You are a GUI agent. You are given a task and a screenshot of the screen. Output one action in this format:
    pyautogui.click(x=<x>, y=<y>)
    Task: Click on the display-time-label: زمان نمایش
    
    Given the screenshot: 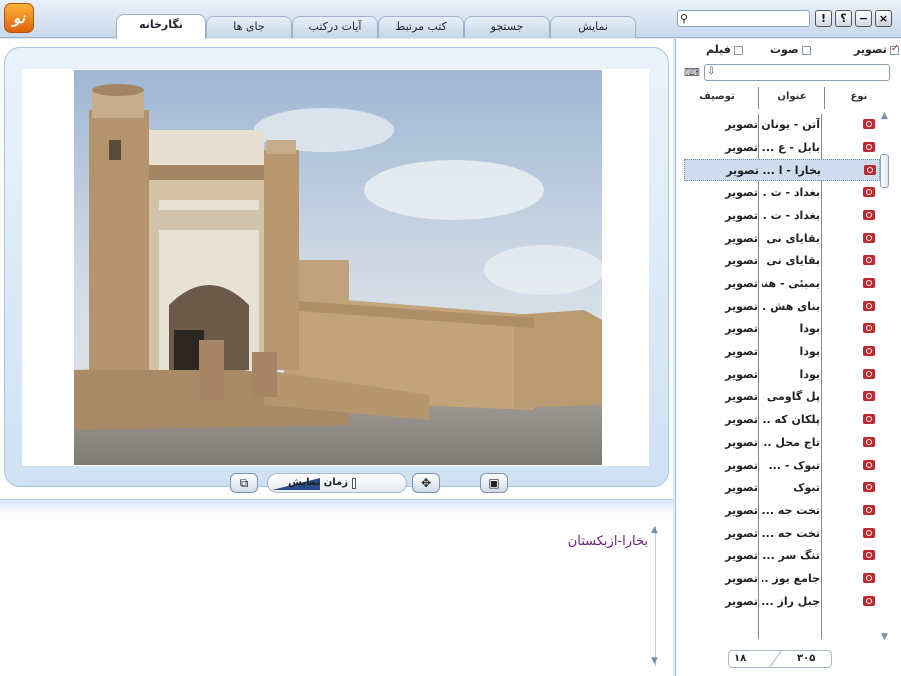 What is the action you would take?
    pyautogui.click(x=318, y=482)
    